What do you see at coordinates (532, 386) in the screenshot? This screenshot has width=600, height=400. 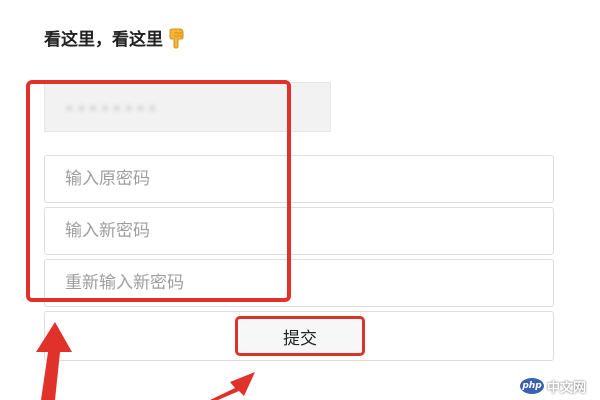 I see `php-logo-icon: php` at bounding box center [532, 386].